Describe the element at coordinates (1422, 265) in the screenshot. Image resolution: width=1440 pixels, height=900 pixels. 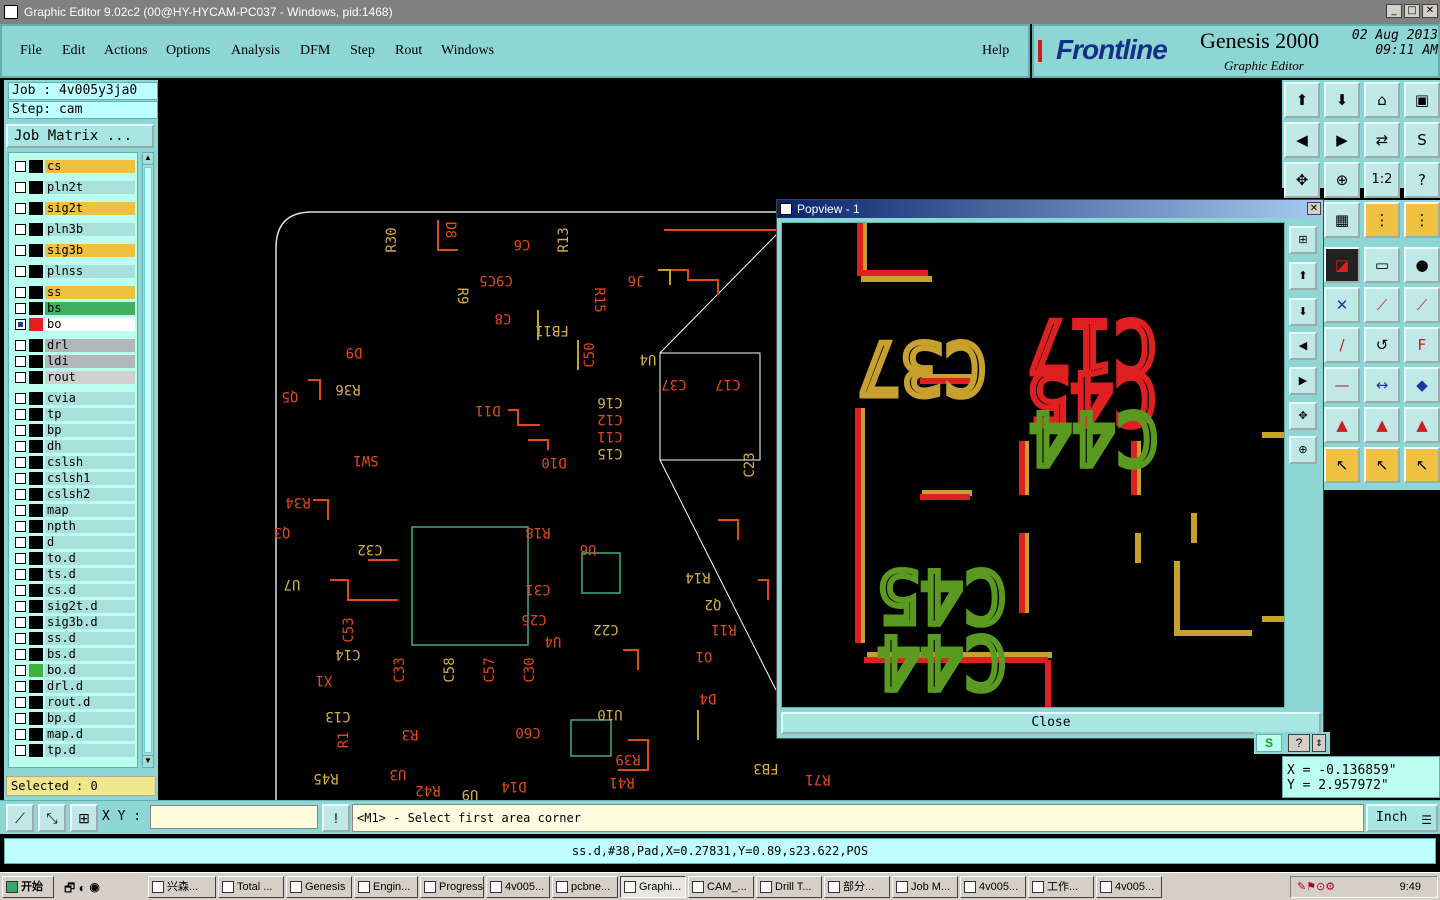
I see `pad-button: ●` at that location.